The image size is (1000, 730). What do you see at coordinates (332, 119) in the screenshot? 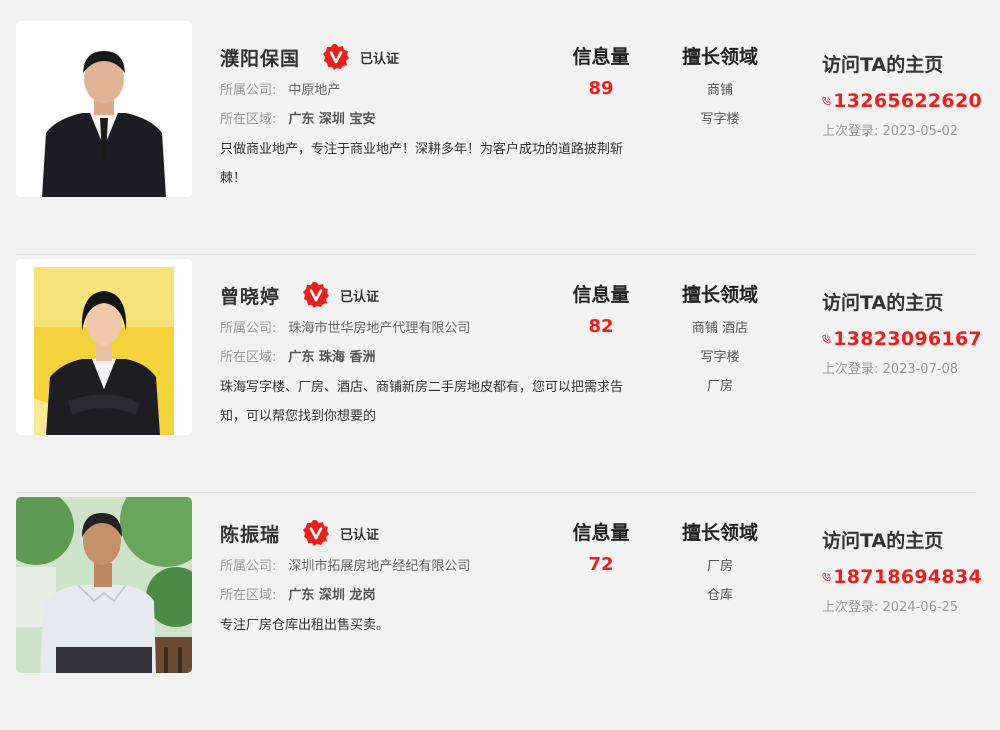
I see `region-value: 广东 深圳 宝安` at bounding box center [332, 119].